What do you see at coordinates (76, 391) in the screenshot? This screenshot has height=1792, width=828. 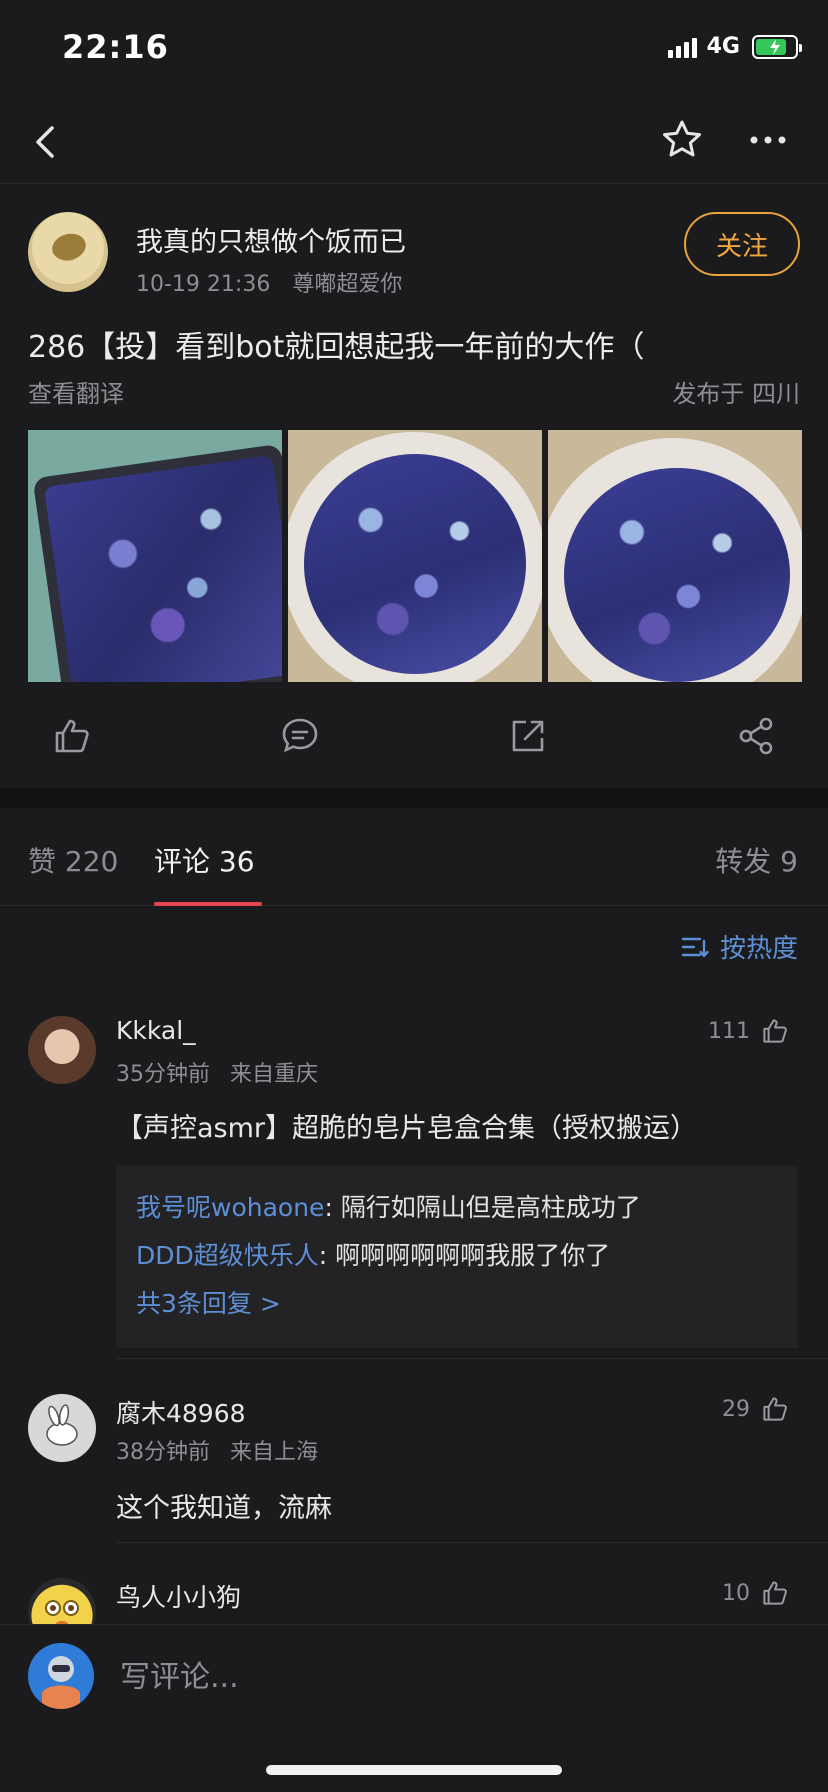 I see `translate-link: 查看翻译` at bounding box center [76, 391].